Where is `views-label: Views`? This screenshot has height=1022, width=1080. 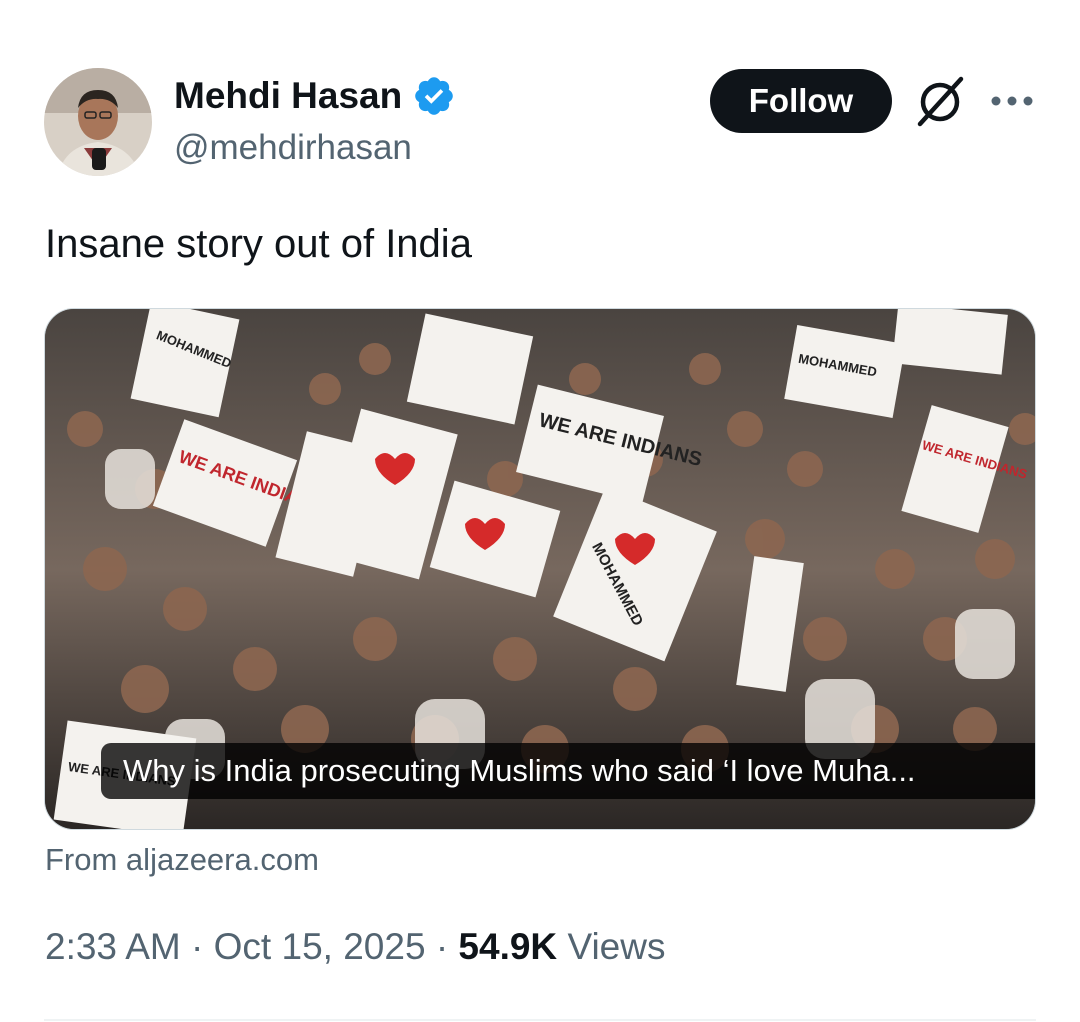 views-label: Views is located at coordinates (616, 946).